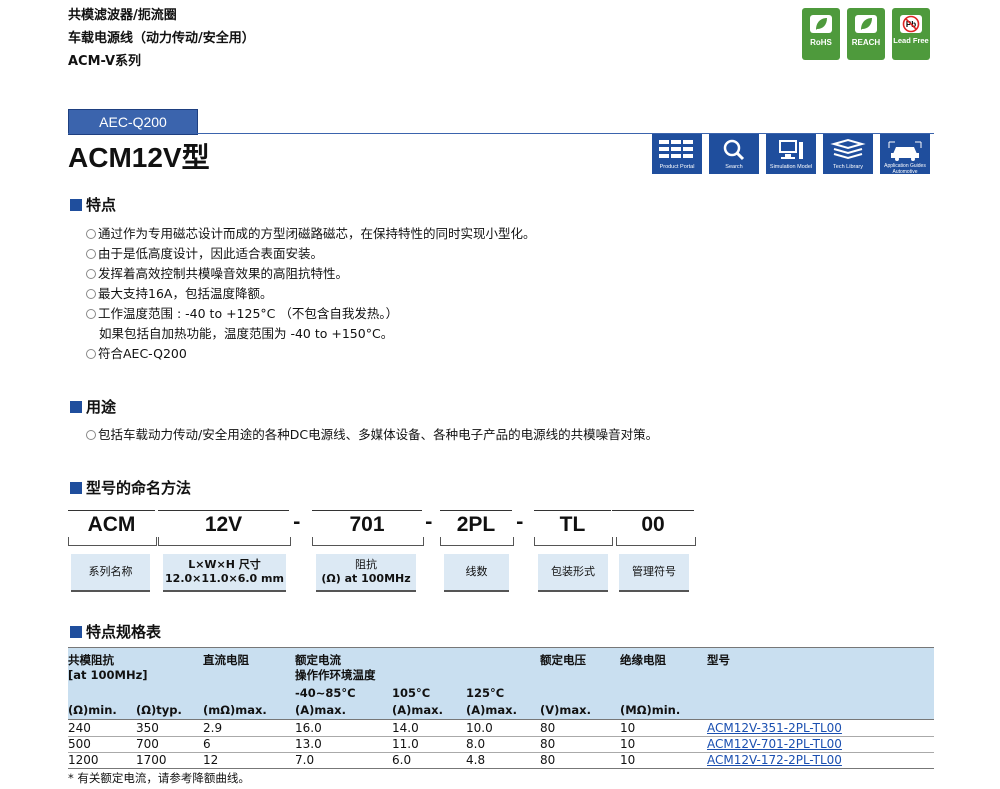  I want to click on part-number-link: ACM12V-172-2PL-TL00, so click(774, 760).